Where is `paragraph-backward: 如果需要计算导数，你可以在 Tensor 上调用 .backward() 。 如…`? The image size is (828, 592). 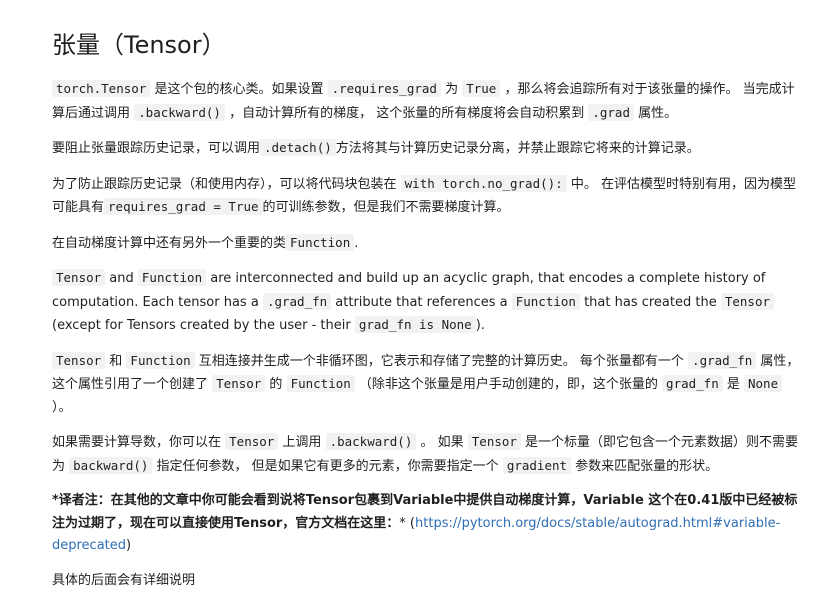
paragraph-backward: 如果需要计算导数，你可以在 Tensor 上调用 .backward() 。 如… is located at coordinates (428, 454).